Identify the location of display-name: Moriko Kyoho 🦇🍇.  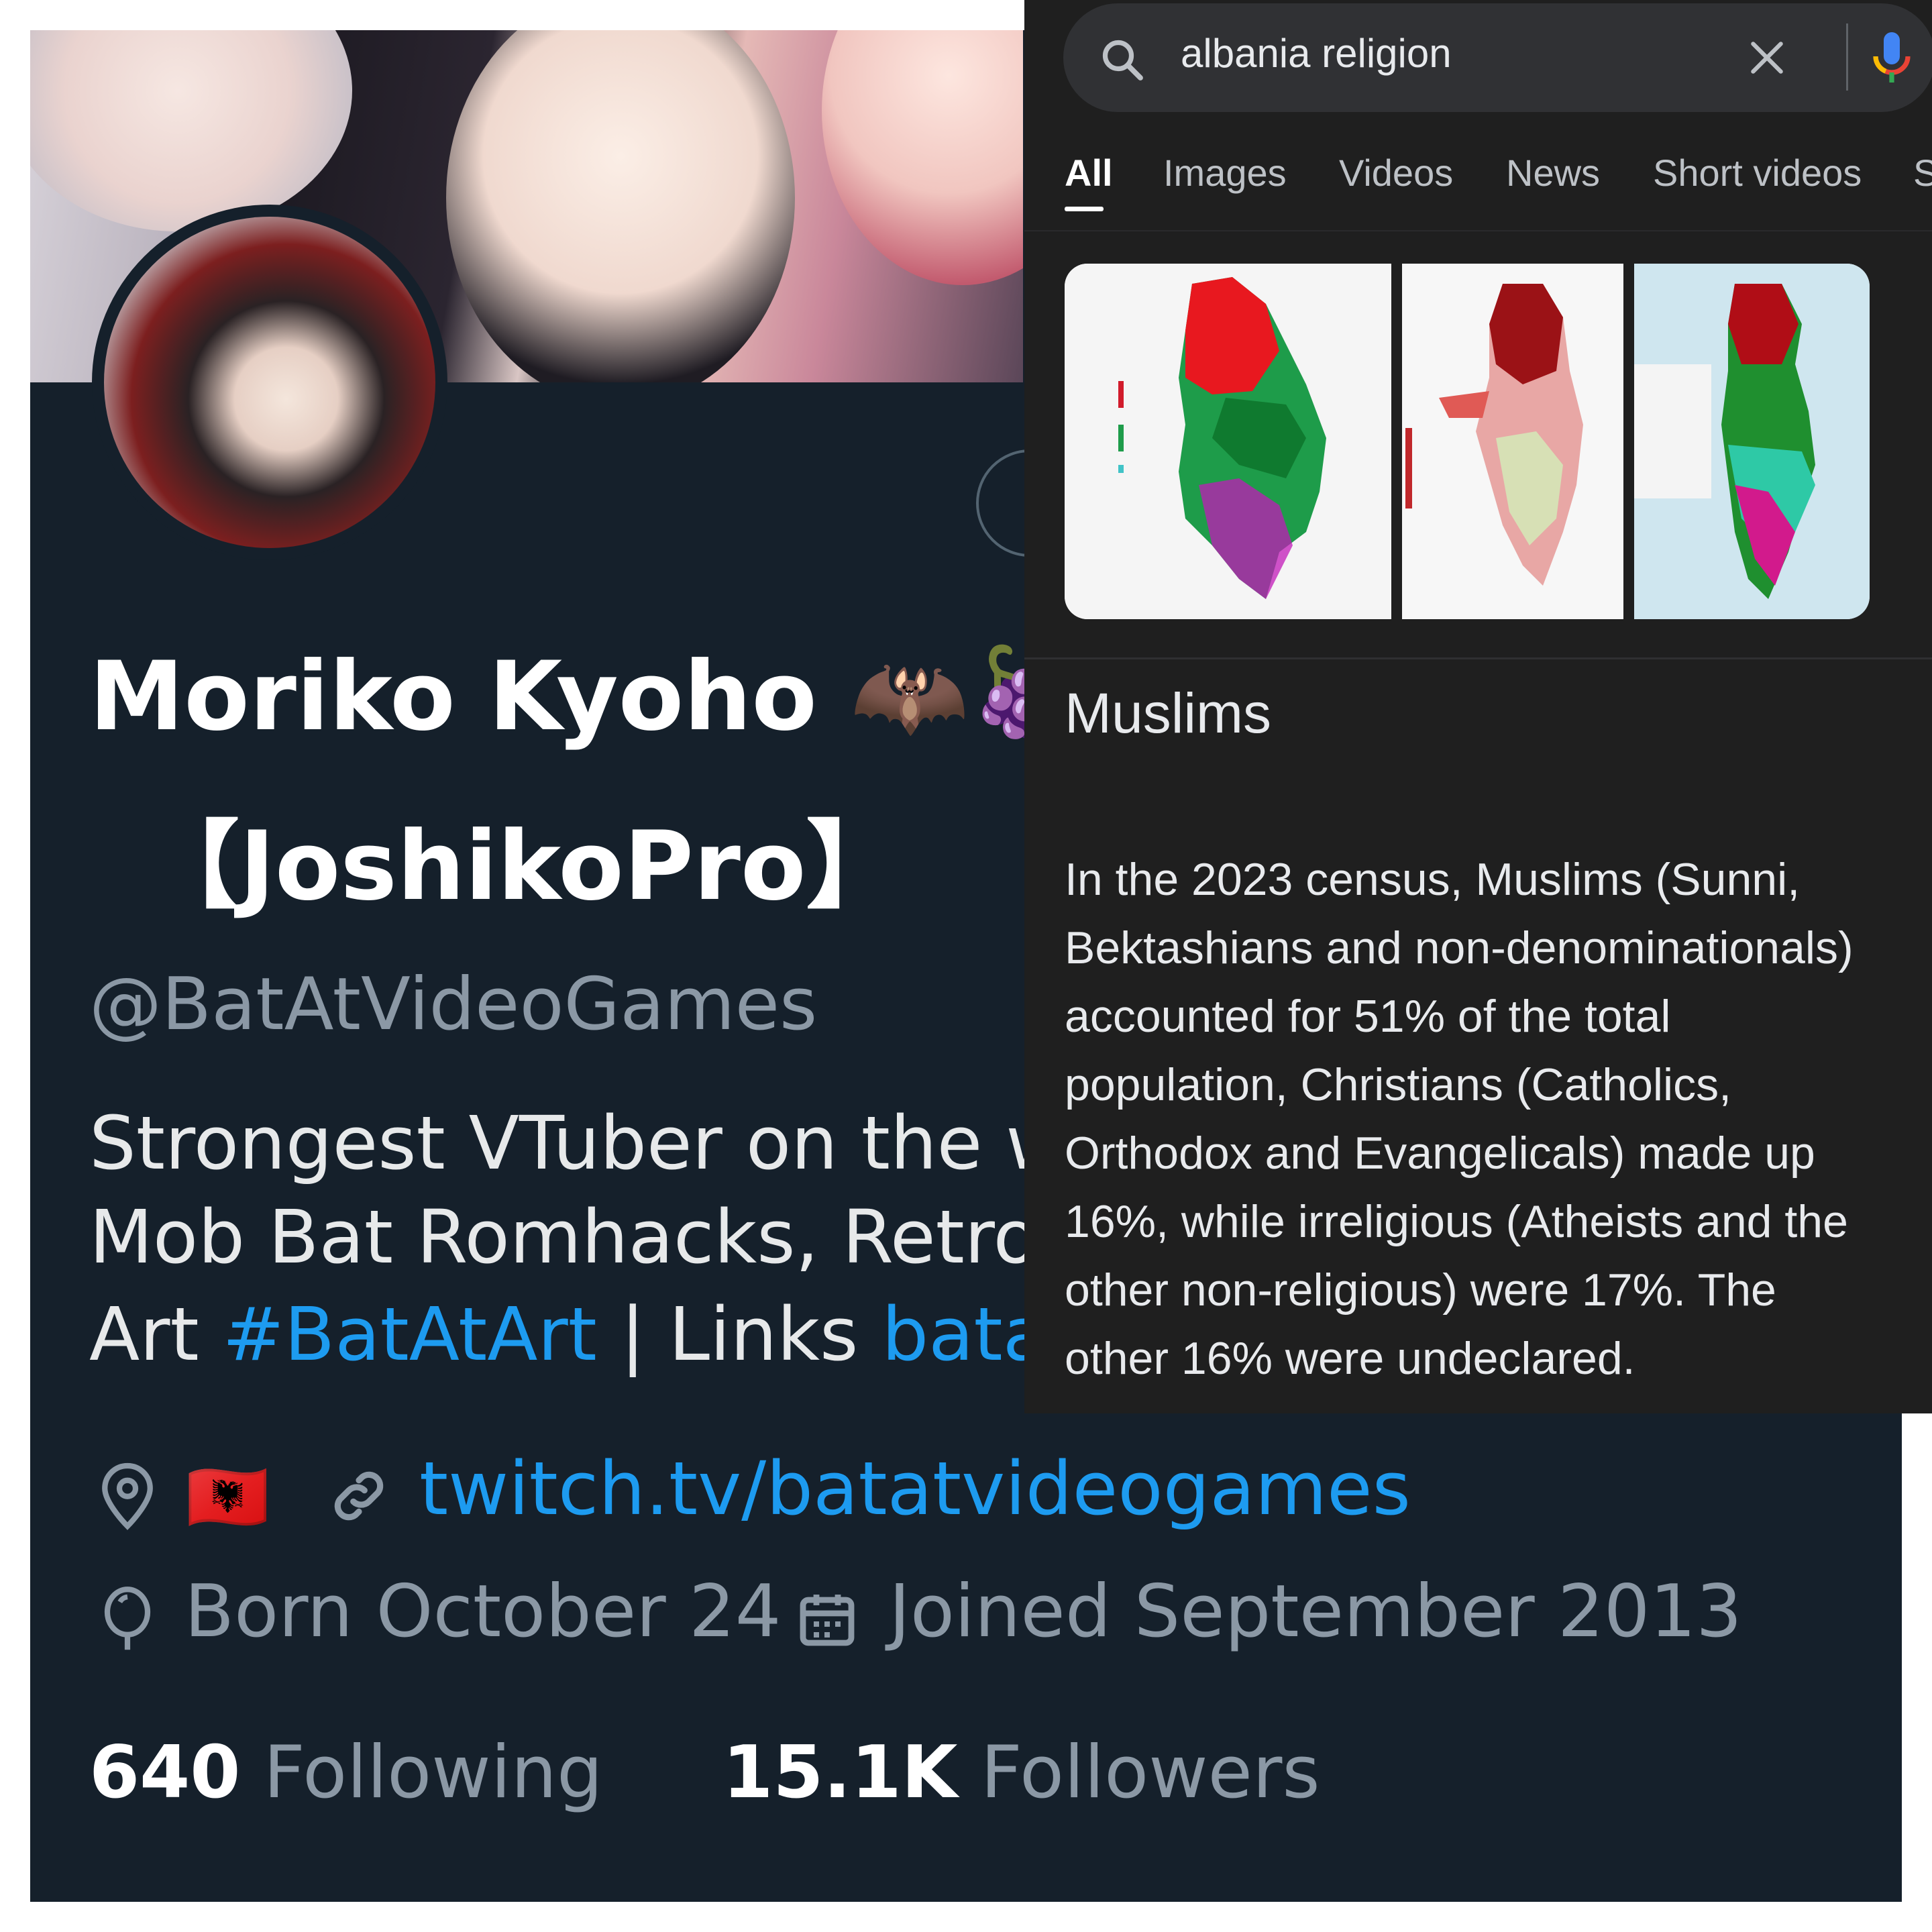
(588, 696).